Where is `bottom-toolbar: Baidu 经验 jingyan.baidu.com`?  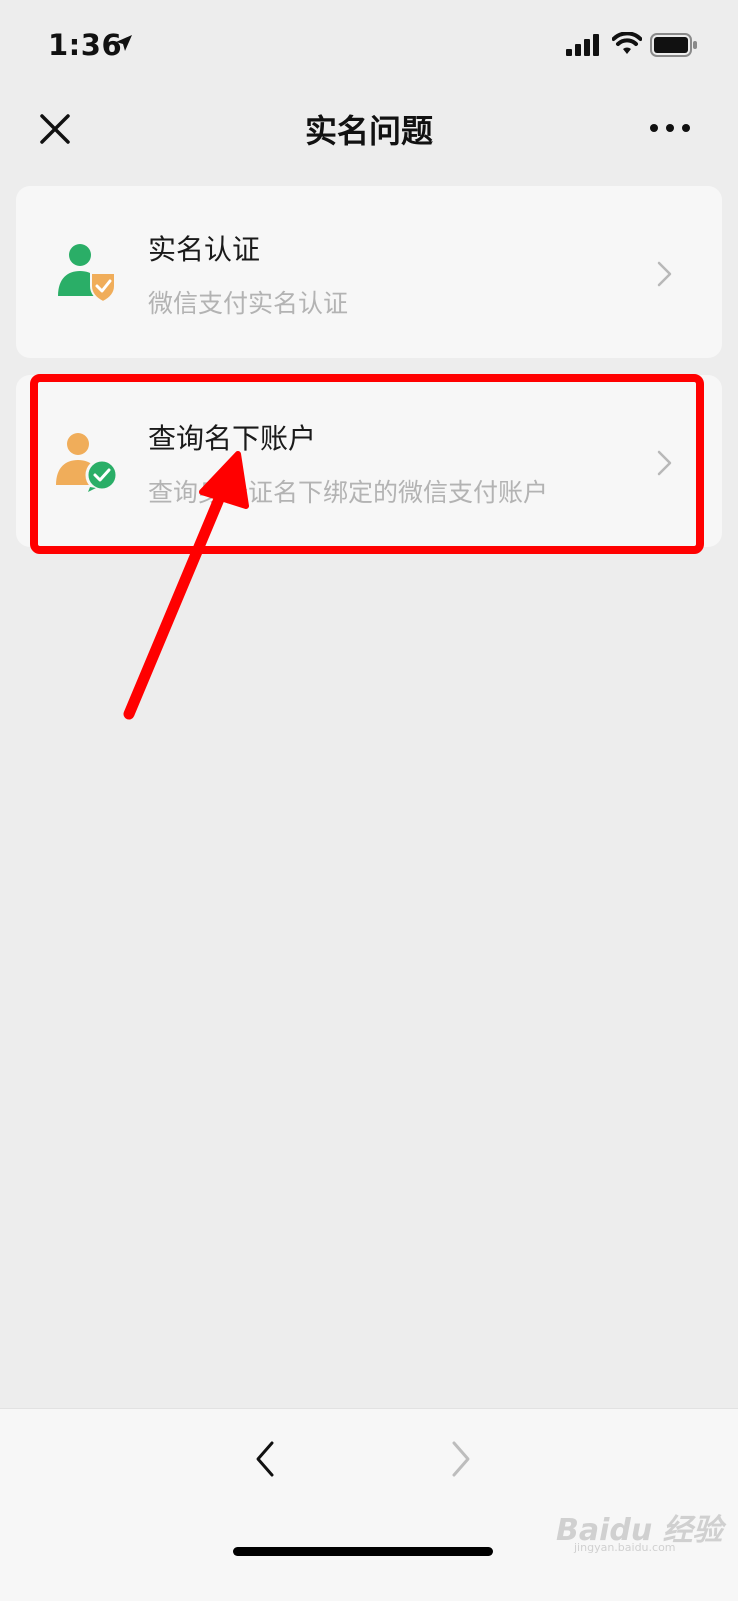
bottom-toolbar: Baidu 经验 jingyan.baidu.com is located at coordinates (369, 1504).